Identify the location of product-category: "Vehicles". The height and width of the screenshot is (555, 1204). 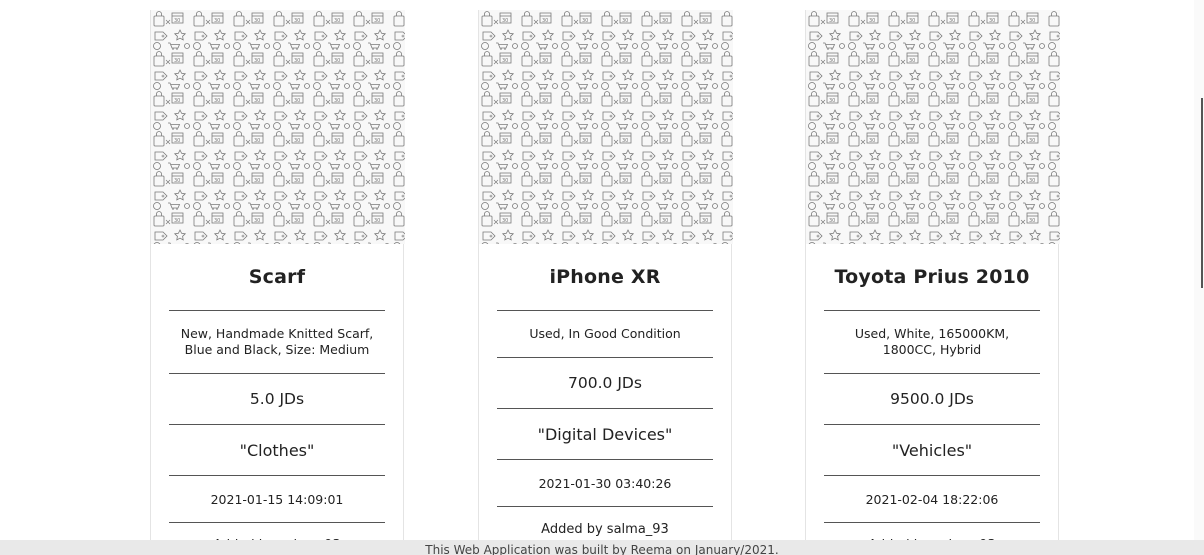
(932, 450).